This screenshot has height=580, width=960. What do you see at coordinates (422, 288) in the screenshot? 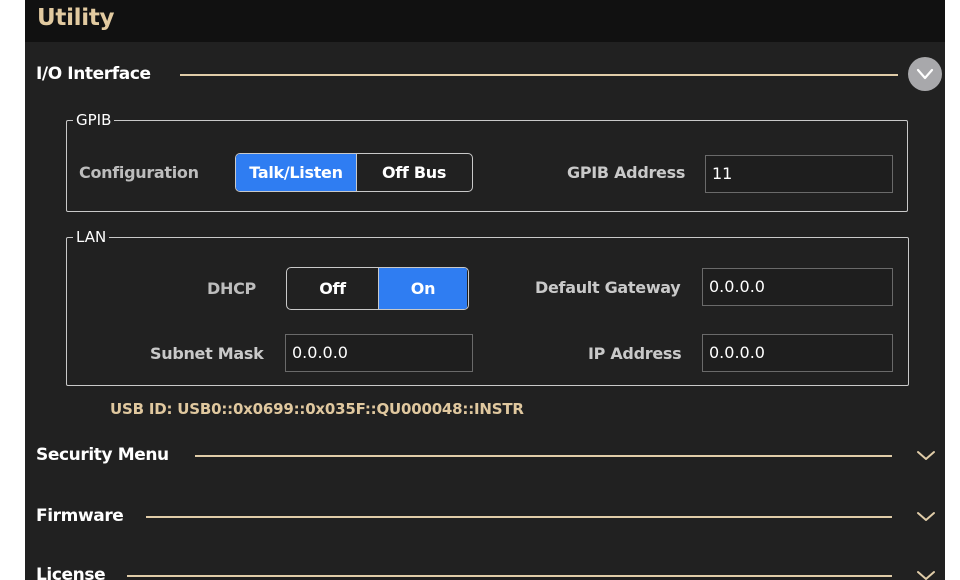
I see `dhcp-on-button: On` at bounding box center [422, 288].